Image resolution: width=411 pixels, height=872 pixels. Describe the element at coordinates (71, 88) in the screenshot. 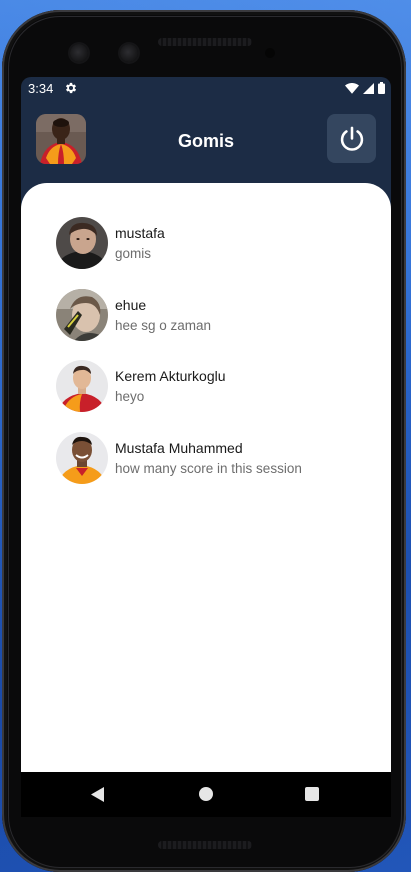

I see `gear-icon` at that location.